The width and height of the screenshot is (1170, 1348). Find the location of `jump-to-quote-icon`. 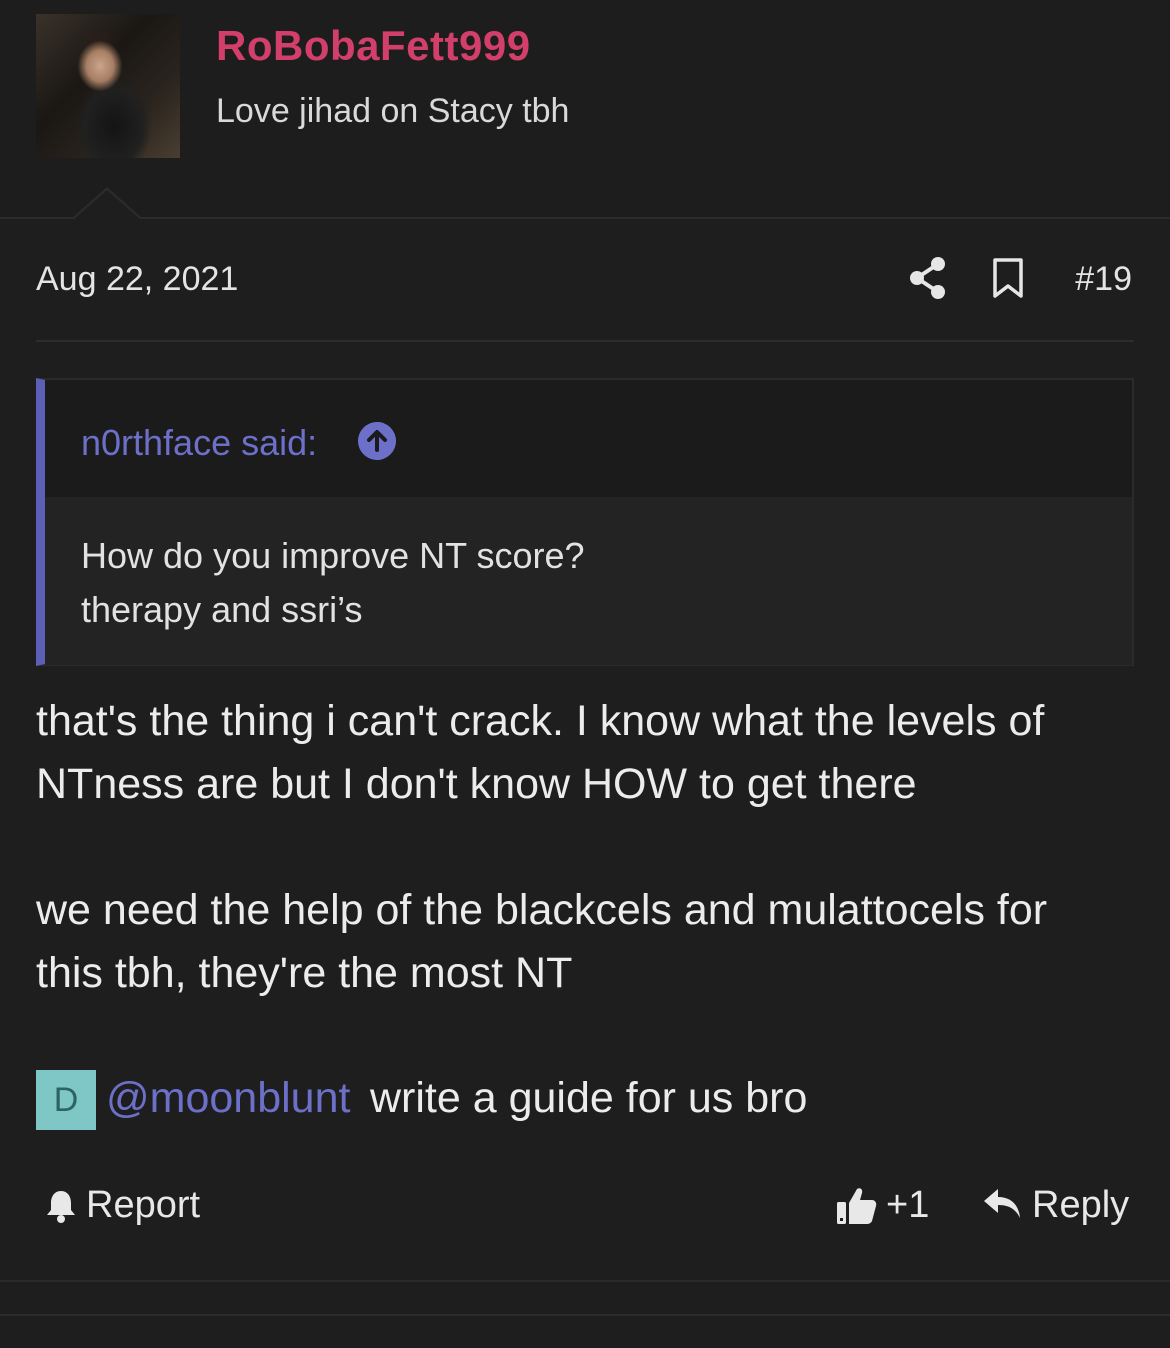

jump-to-quote-icon is located at coordinates (377, 441).